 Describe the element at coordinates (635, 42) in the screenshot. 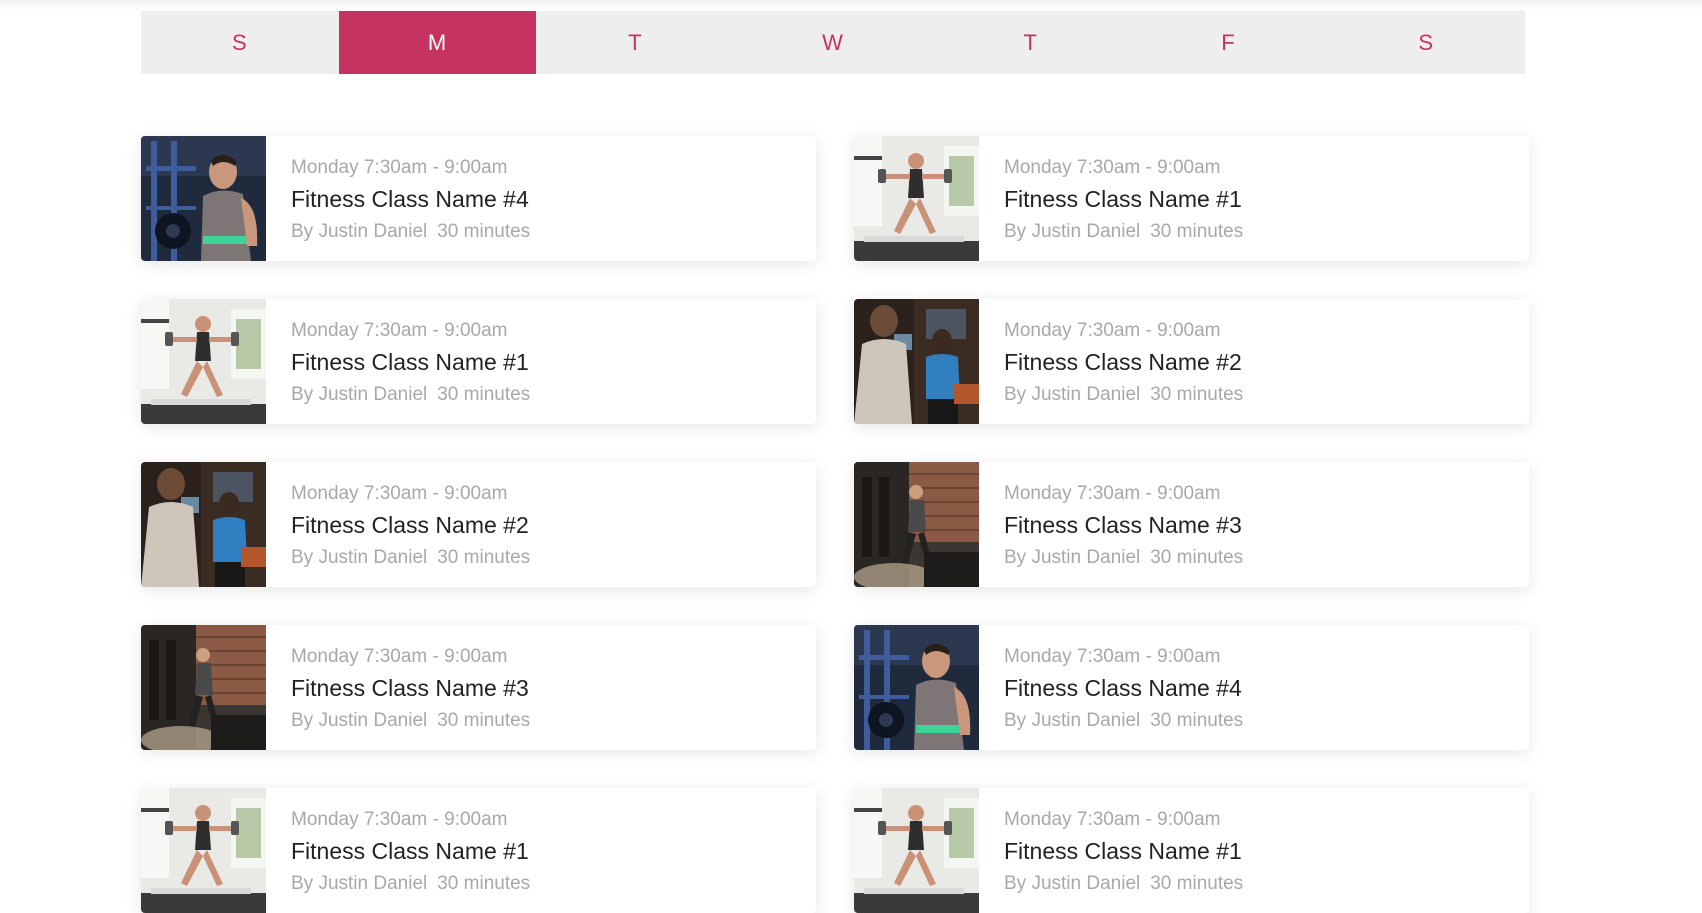

I see `tab-tuesday: T` at that location.